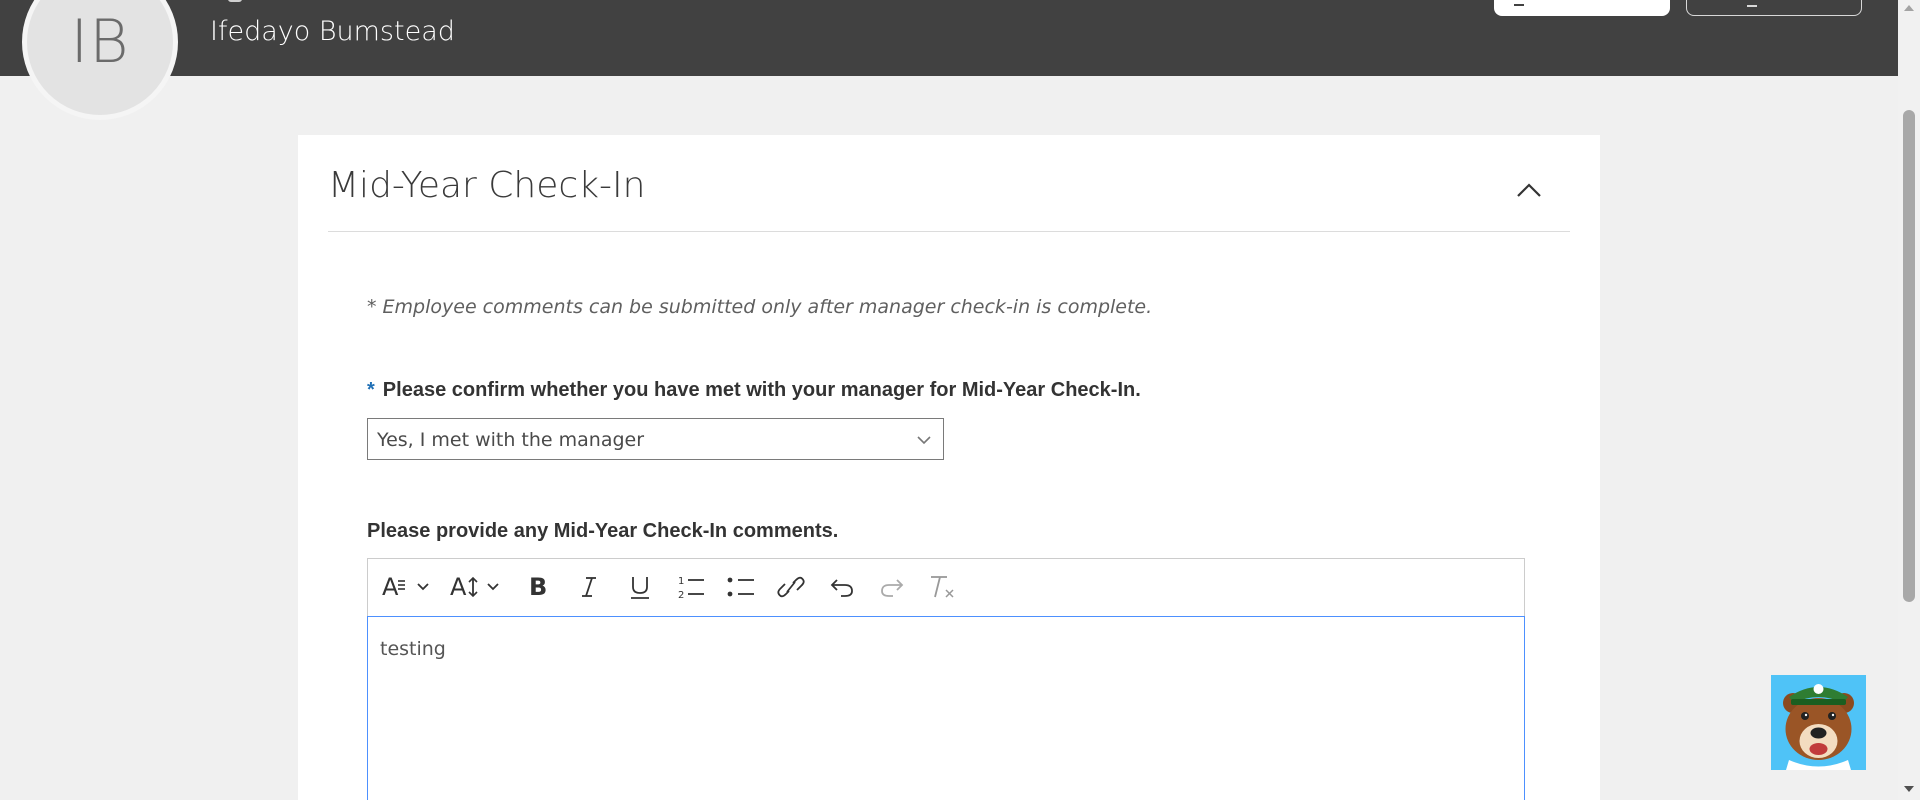  Describe the element at coordinates (1909, 789) in the screenshot. I see `scroll-down-icon` at that location.